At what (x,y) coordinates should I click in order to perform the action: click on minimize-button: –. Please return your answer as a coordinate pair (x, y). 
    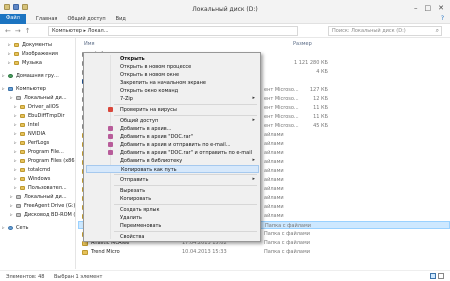
    Looking at the image, I should click on (416, 8).